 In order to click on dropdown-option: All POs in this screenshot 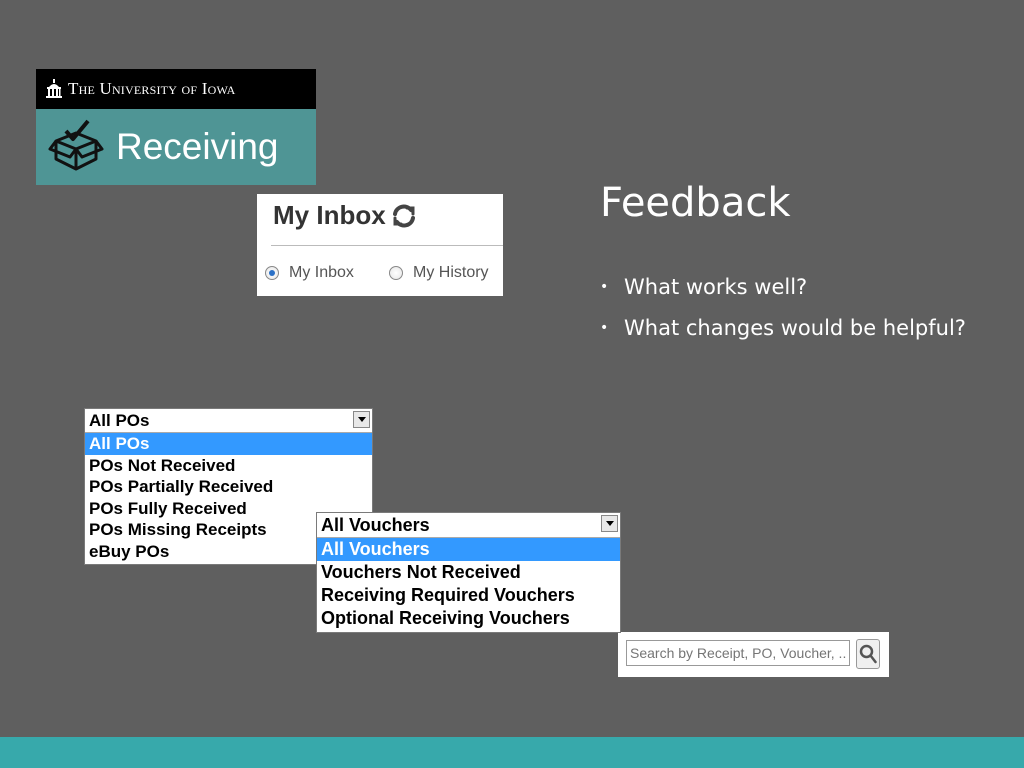, I will do `click(228, 444)`.